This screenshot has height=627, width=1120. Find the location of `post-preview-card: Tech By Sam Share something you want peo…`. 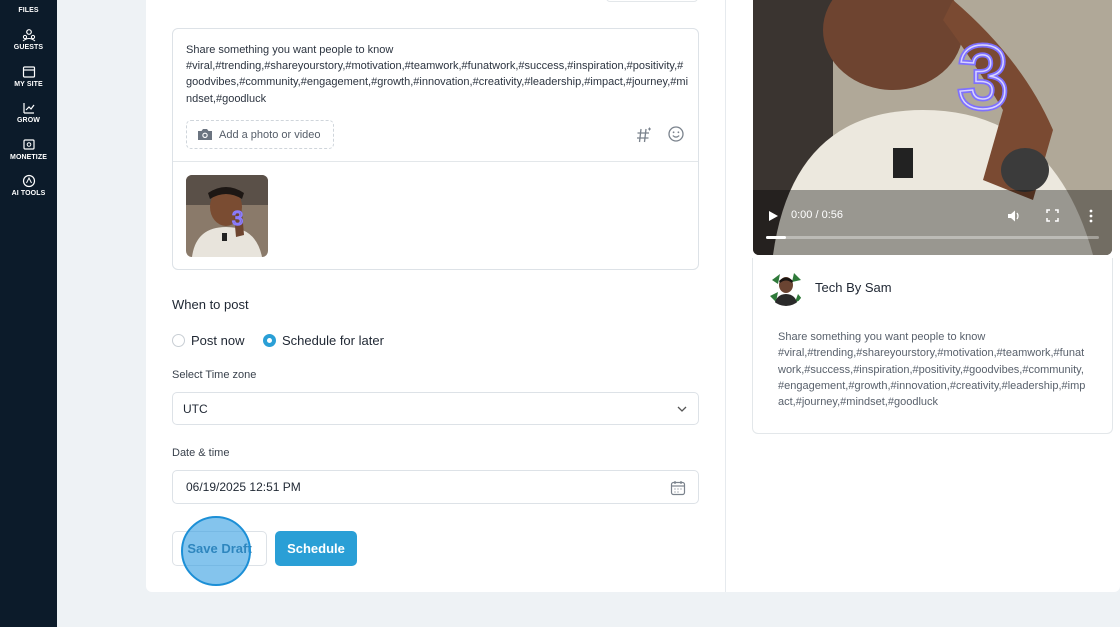

post-preview-card: Tech By Sam Share something you want peo… is located at coordinates (932, 346).